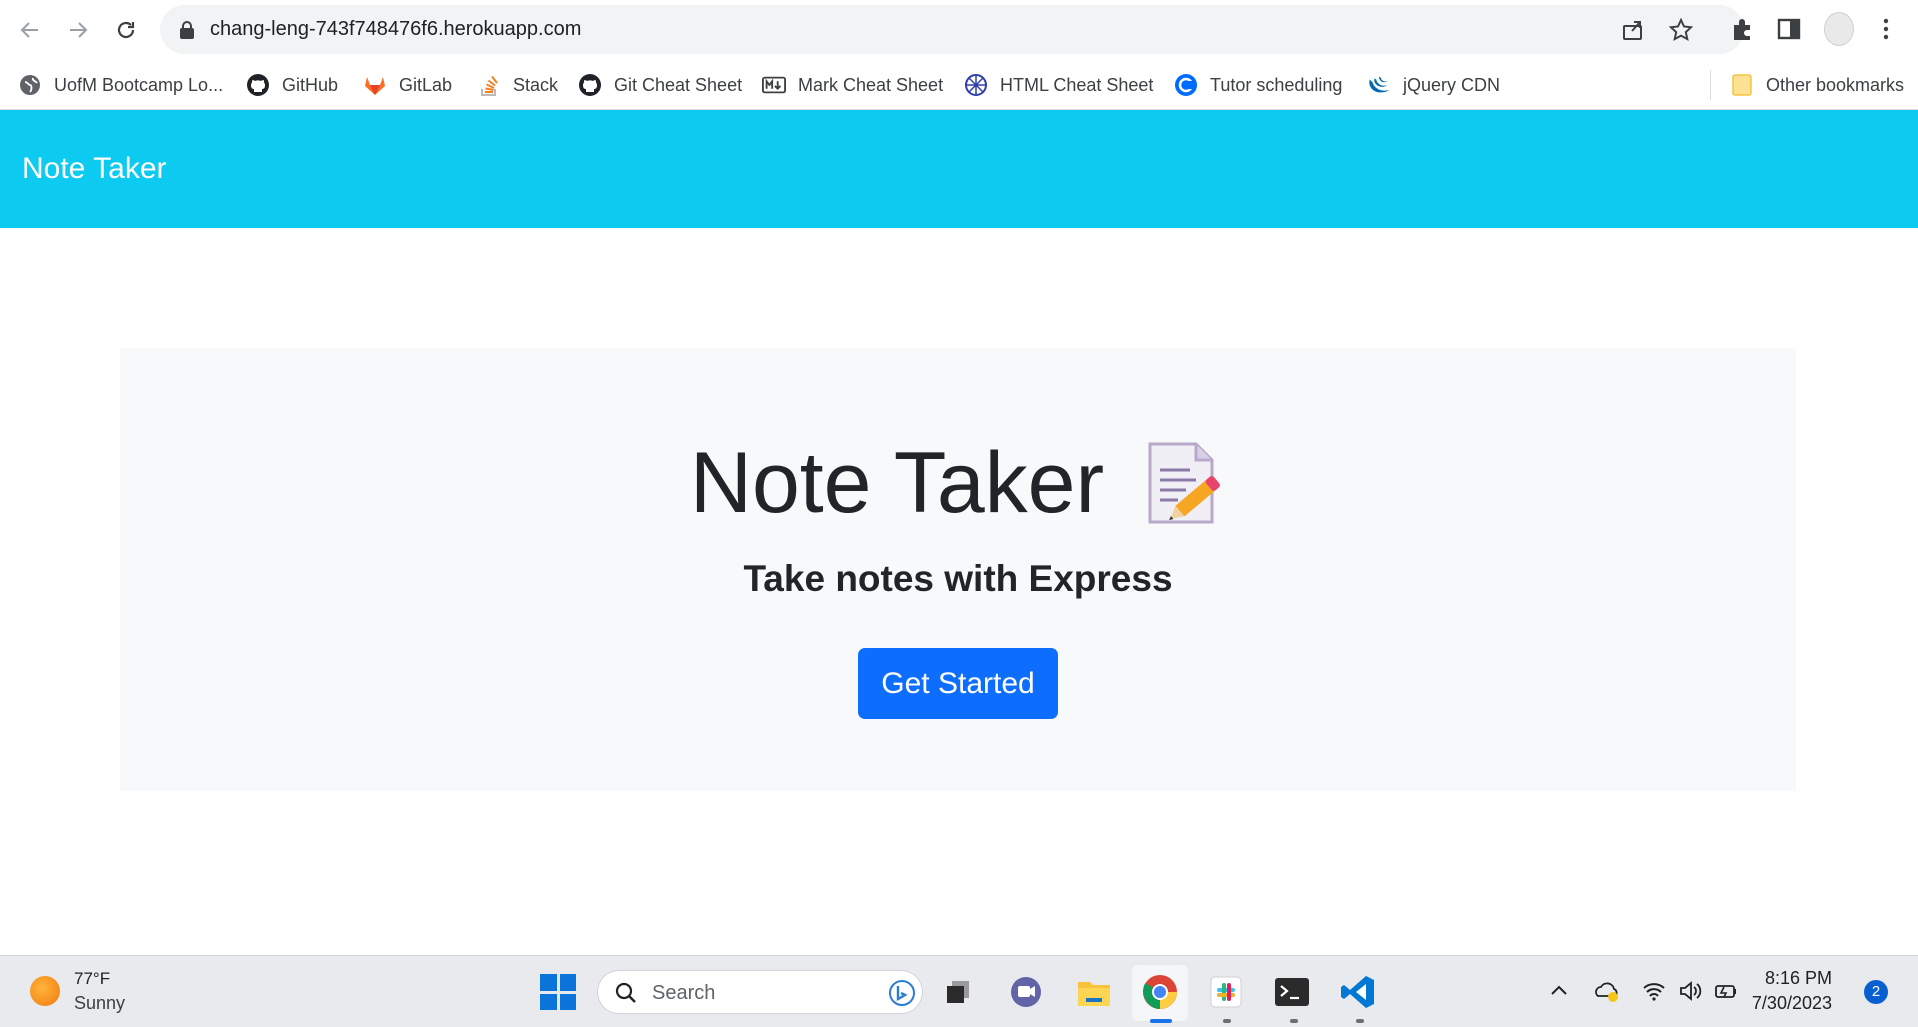  What do you see at coordinates (897, 483) in the screenshot?
I see `page-title-text: Note Taker` at bounding box center [897, 483].